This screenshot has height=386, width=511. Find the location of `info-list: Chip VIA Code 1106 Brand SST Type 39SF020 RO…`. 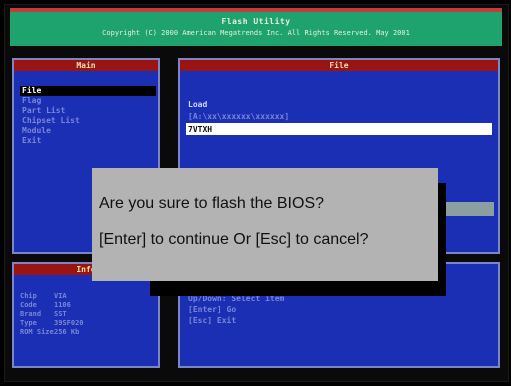

info-list: Chip VIA Code 1106 Brand SST Type 39SF020 RO… is located at coordinates (52, 314).